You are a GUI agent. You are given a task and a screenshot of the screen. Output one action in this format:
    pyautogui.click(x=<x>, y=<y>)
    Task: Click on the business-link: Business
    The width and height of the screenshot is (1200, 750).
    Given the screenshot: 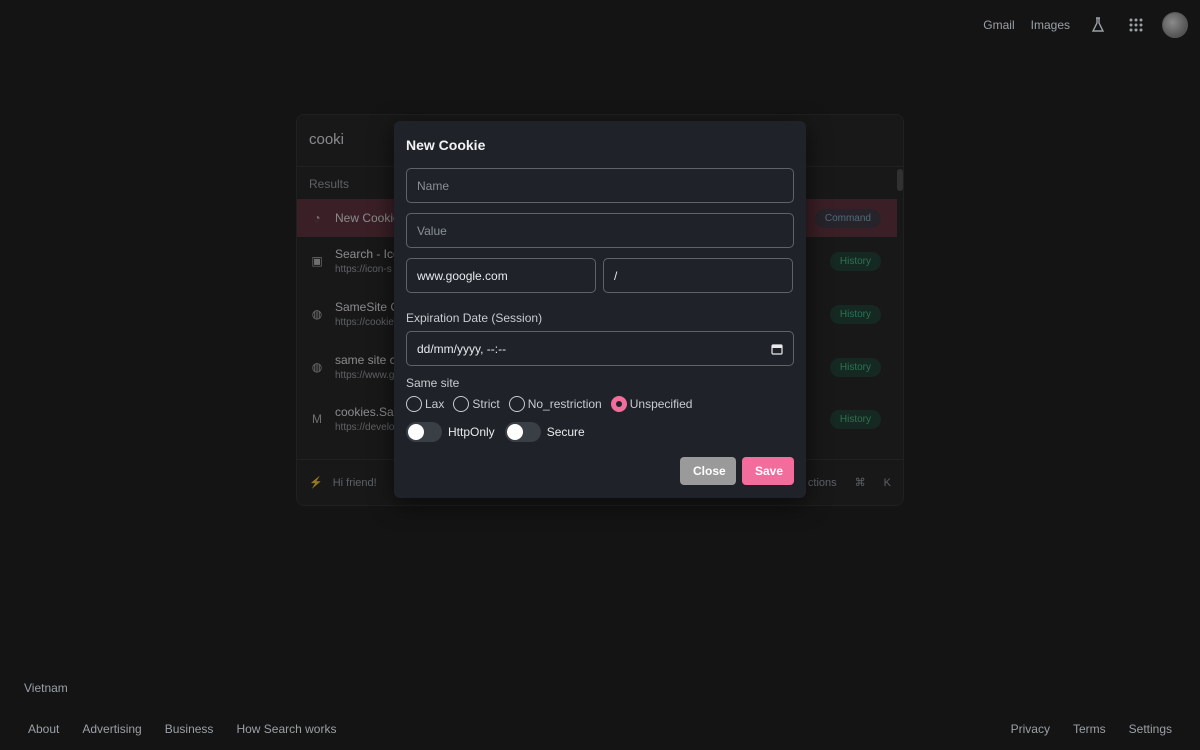 What is the action you would take?
    pyautogui.click(x=189, y=729)
    